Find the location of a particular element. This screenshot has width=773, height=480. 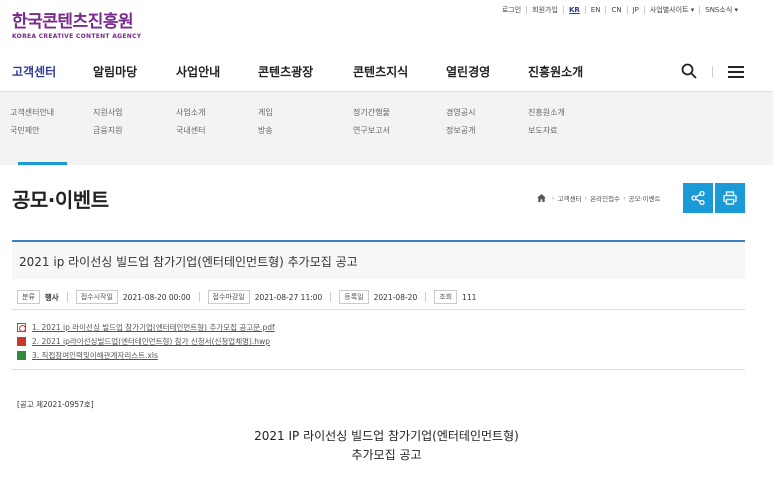

meta-views-label: 조회 is located at coordinates (446, 297).